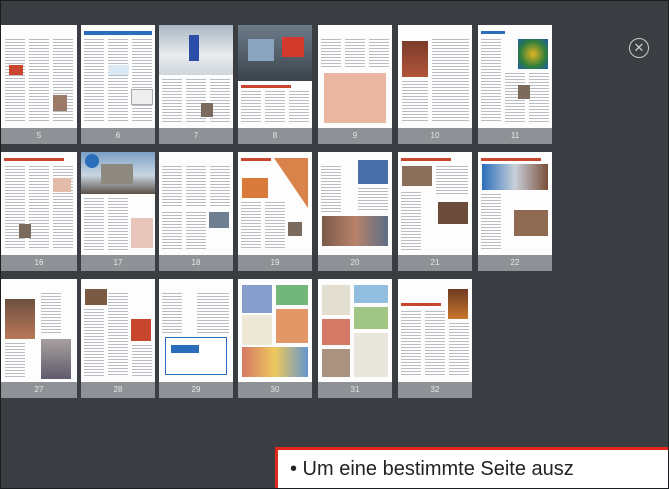 The height and width of the screenshot is (489, 669). What do you see at coordinates (515, 136) in the screenshot?
I see `page-number: 11` at bounding box center [515, 136].